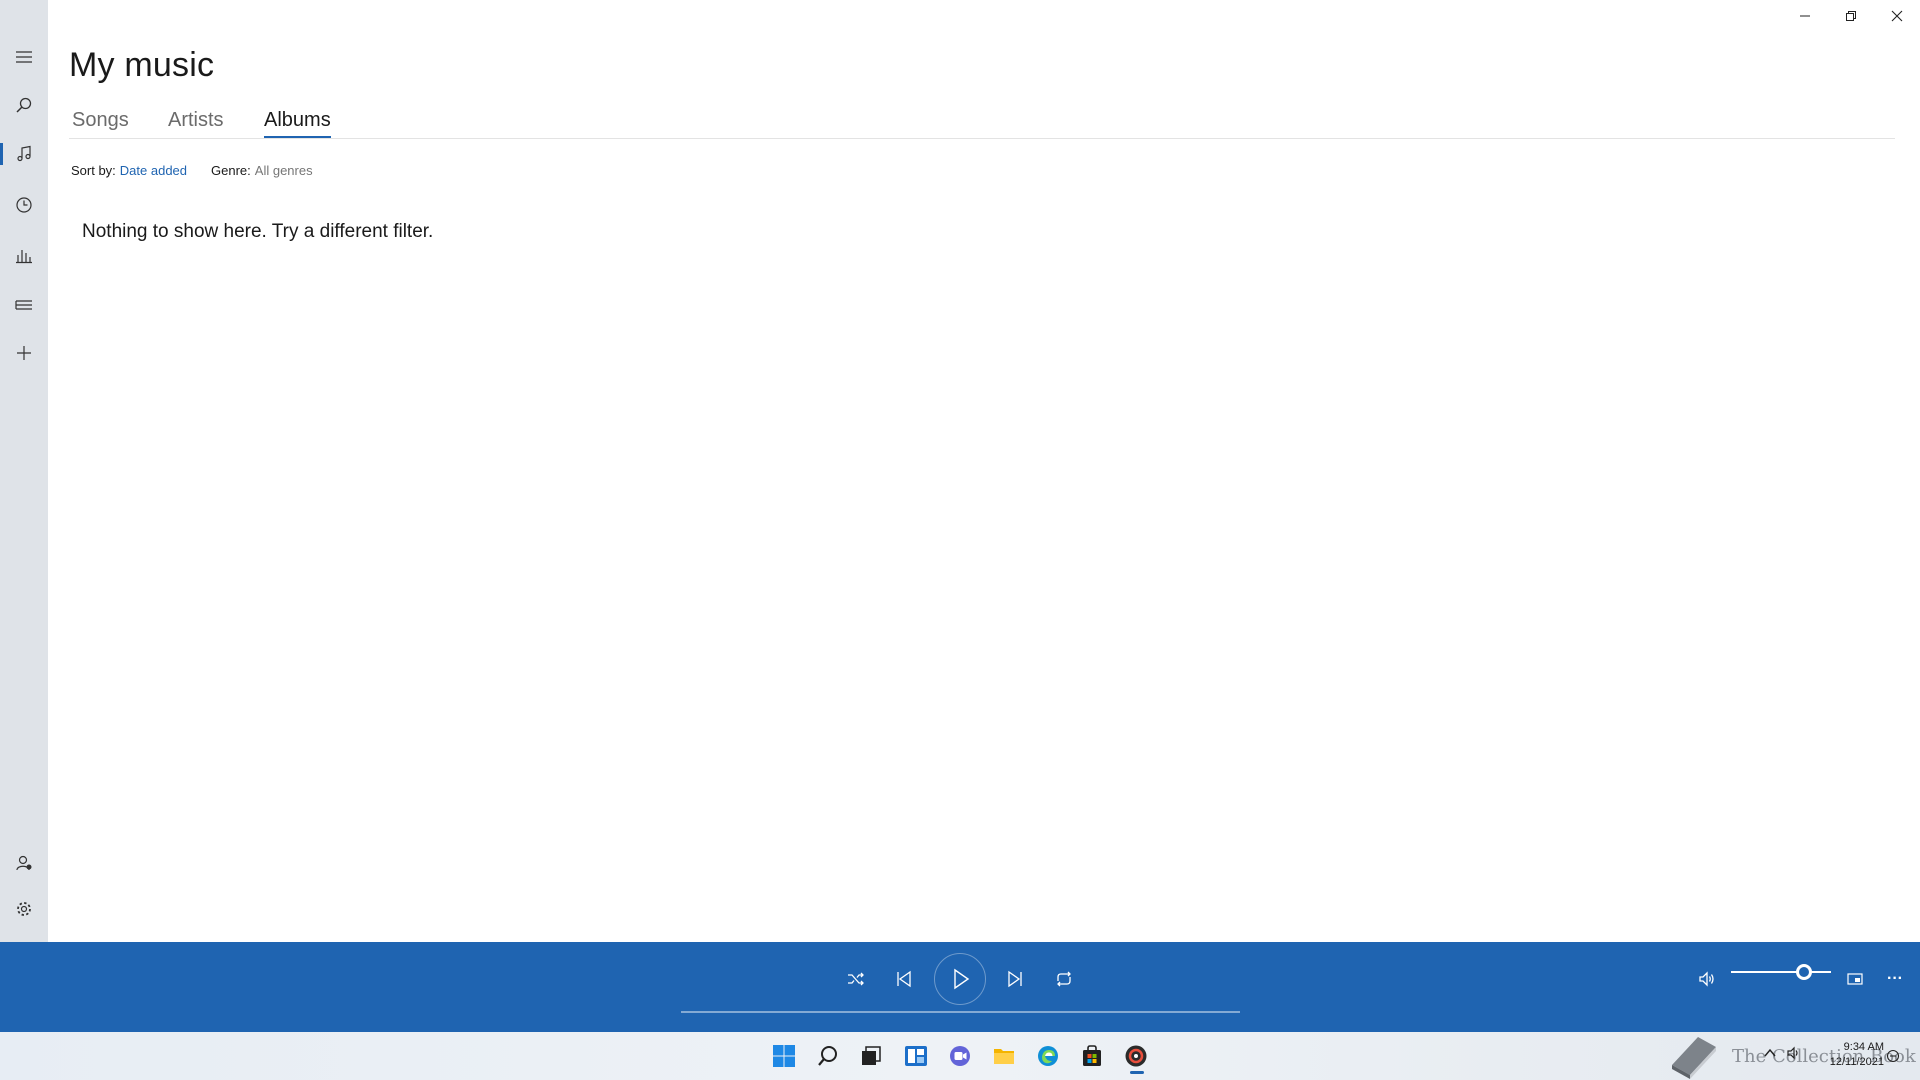  I want to click on widgets-icon, so click(916, 1056).